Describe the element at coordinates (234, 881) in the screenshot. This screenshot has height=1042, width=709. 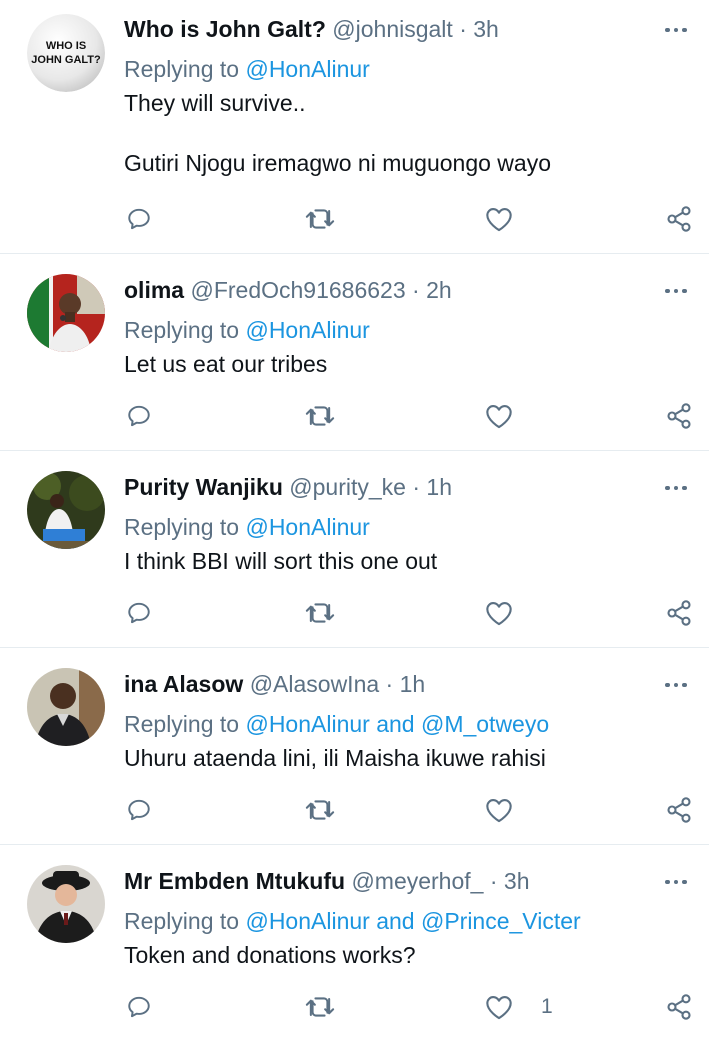
I see `display-name: Mr Embden Mtukufu` at that location.